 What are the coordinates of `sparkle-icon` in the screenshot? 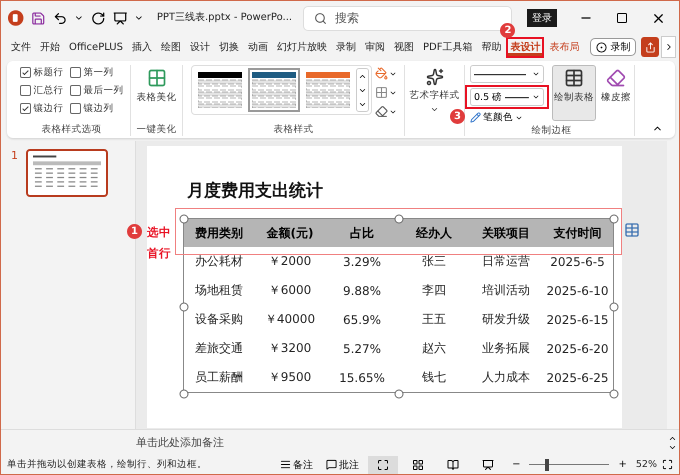 It's located at (435, 77).